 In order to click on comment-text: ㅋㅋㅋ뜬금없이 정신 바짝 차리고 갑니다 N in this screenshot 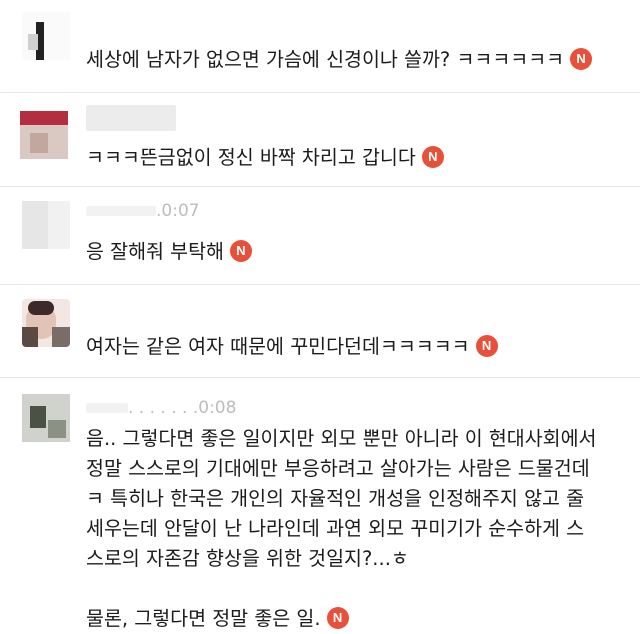, I will do `click(265, 158)`.